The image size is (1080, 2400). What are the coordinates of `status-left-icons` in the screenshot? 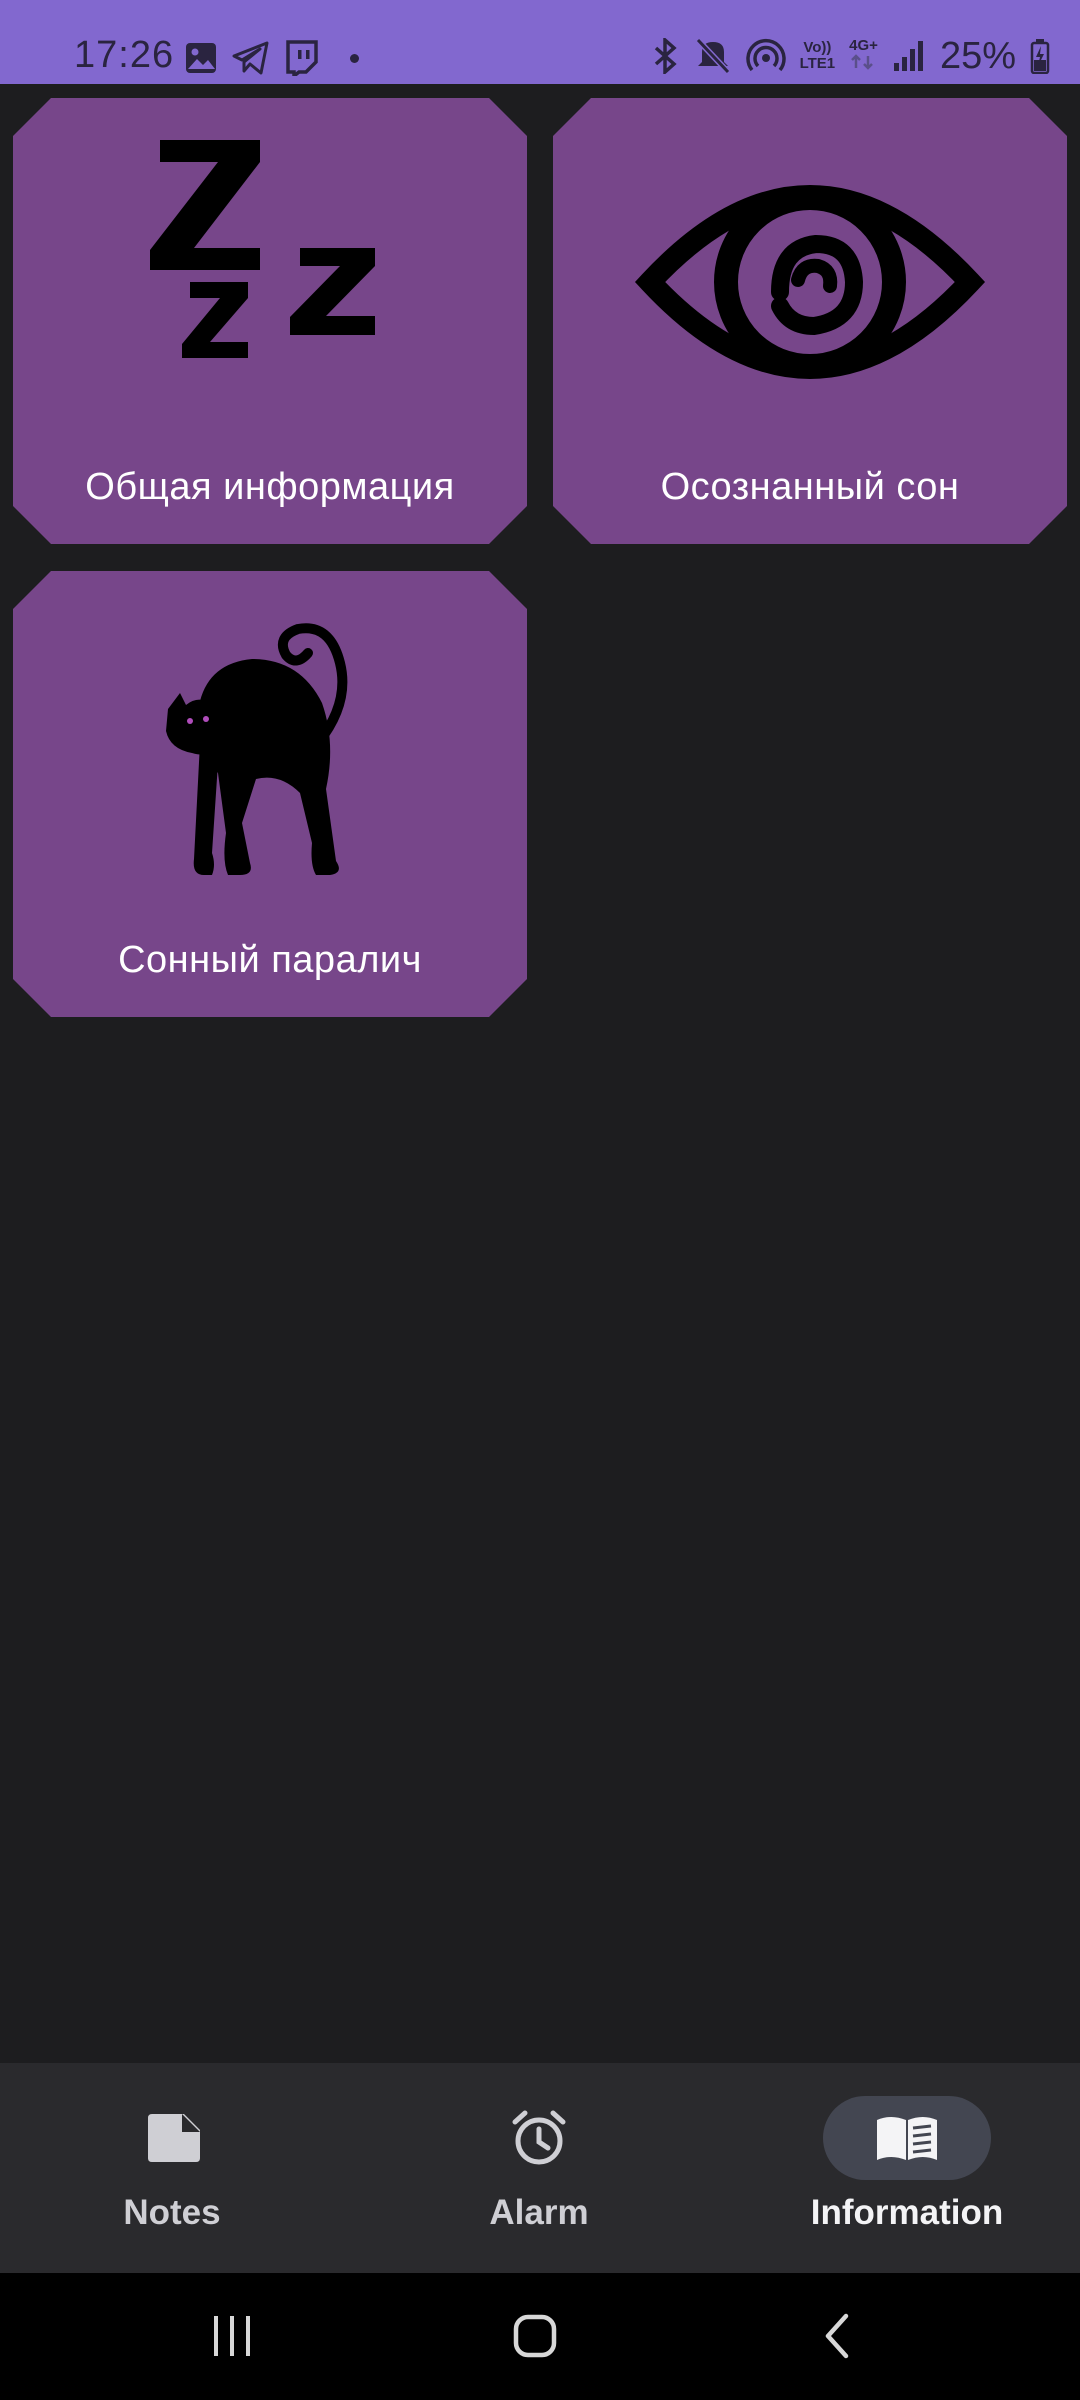 It's located at (271, 58).